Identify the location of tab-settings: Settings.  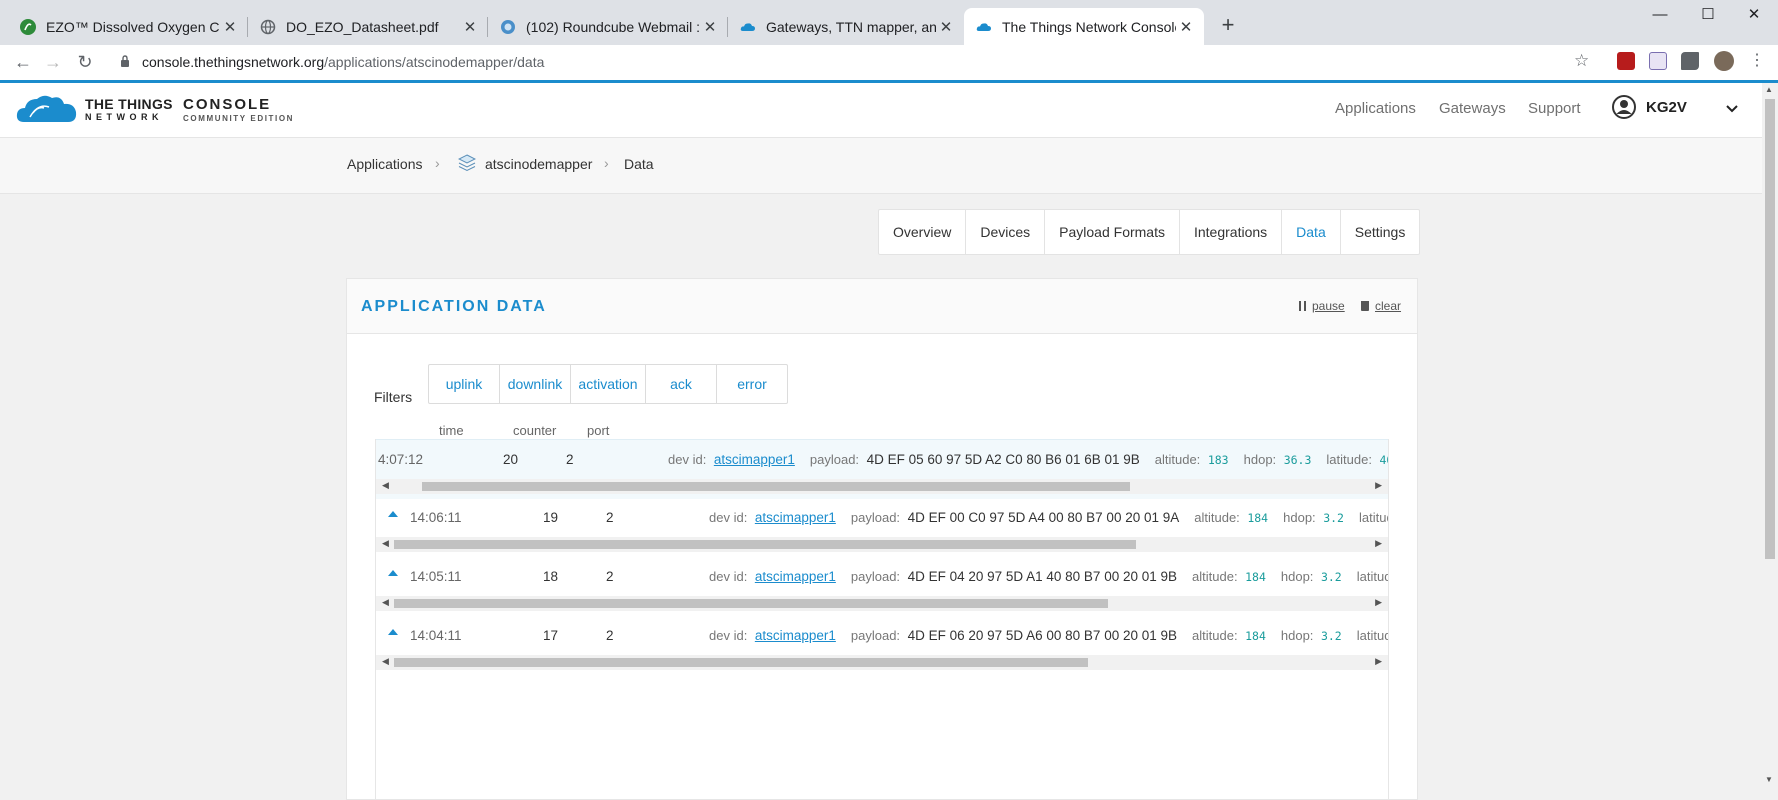
(1380, 232).